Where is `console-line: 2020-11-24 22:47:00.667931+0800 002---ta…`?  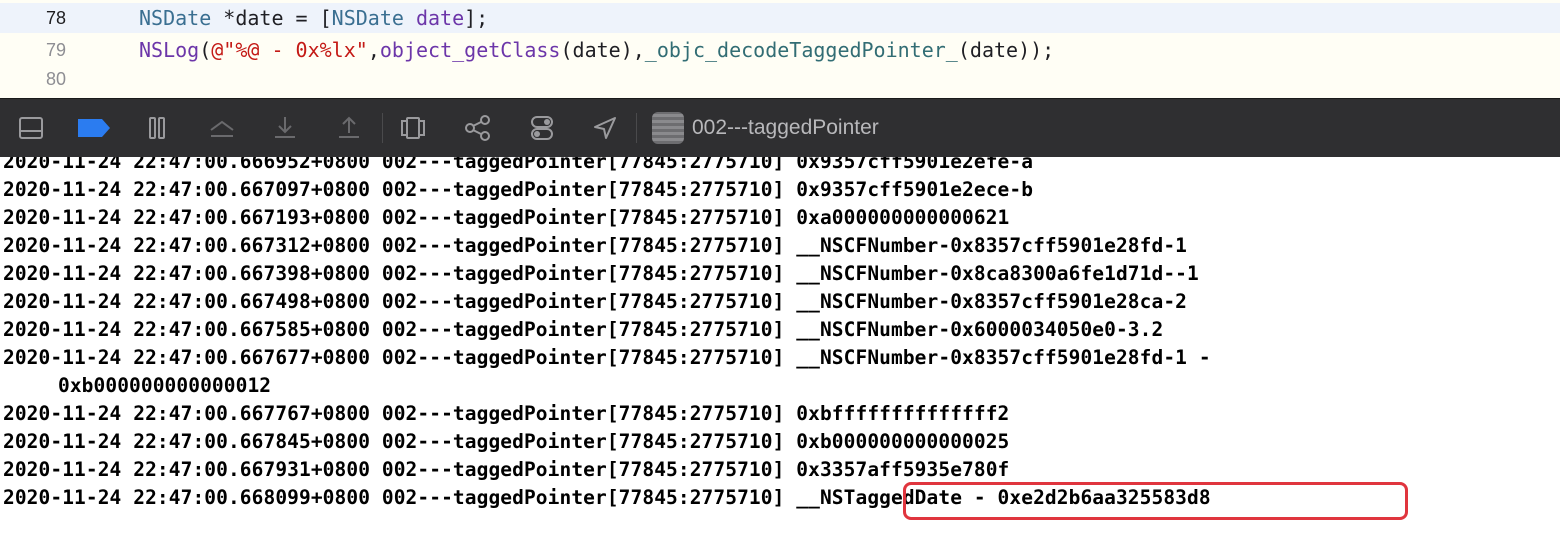
console-line: 2020-11-24 22:47:00.667931+0800 002---ta… is located at coordinates (506, 469).